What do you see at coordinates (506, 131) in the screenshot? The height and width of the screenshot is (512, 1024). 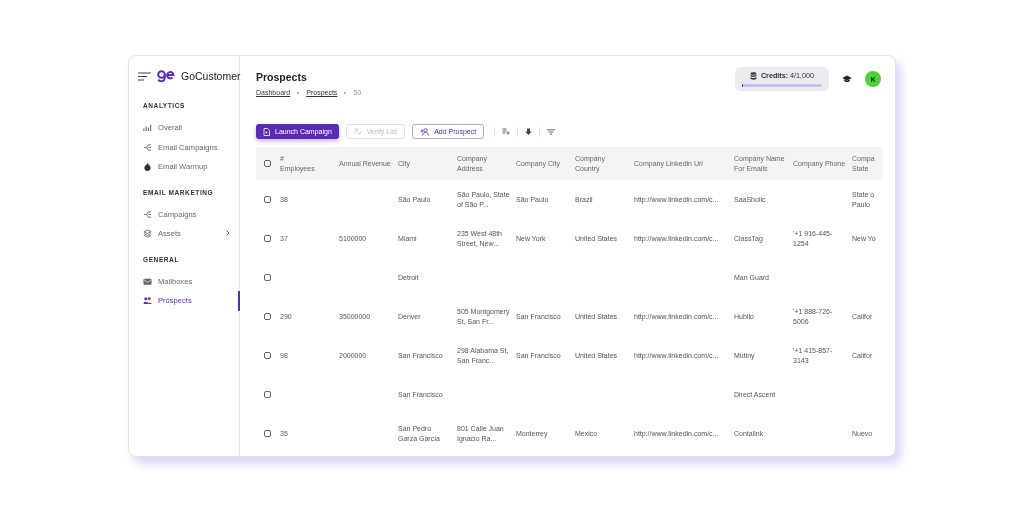 I see `add-column-icon` at bounding box center [506, 131].